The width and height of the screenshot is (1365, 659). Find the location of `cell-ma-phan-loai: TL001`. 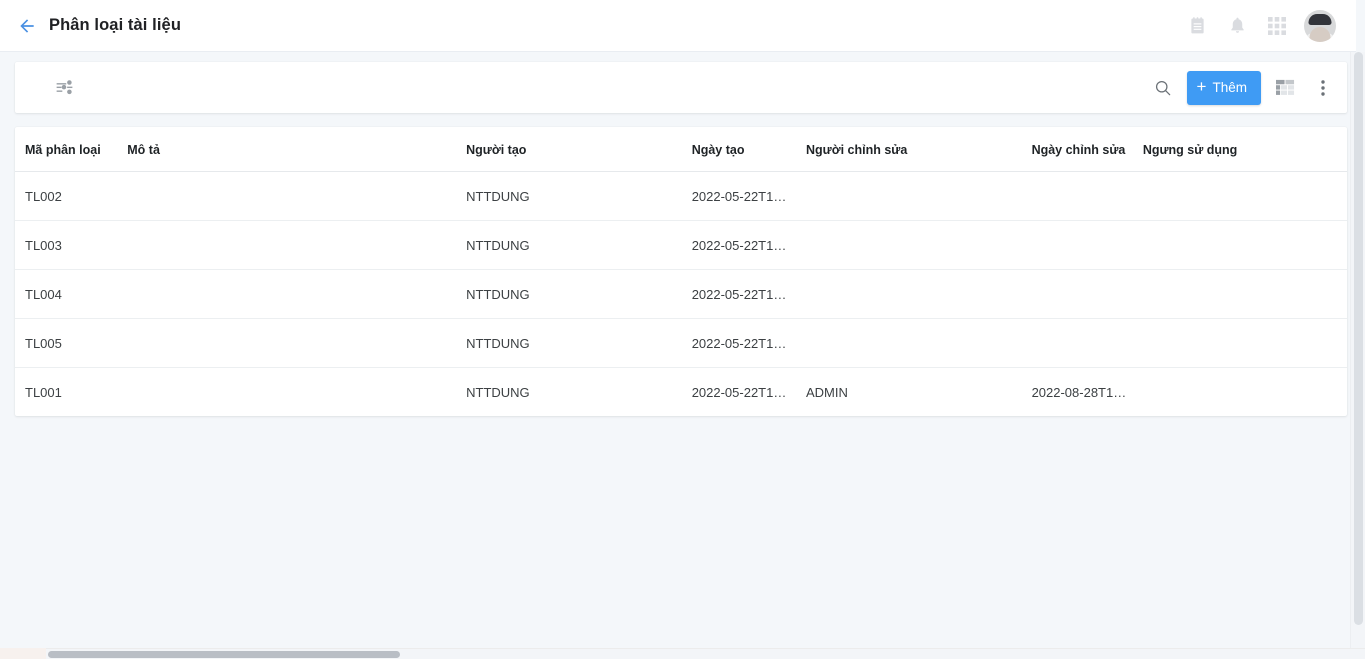

cell-ma-phan-loai: TL001 is located at coordinates (43, 392).